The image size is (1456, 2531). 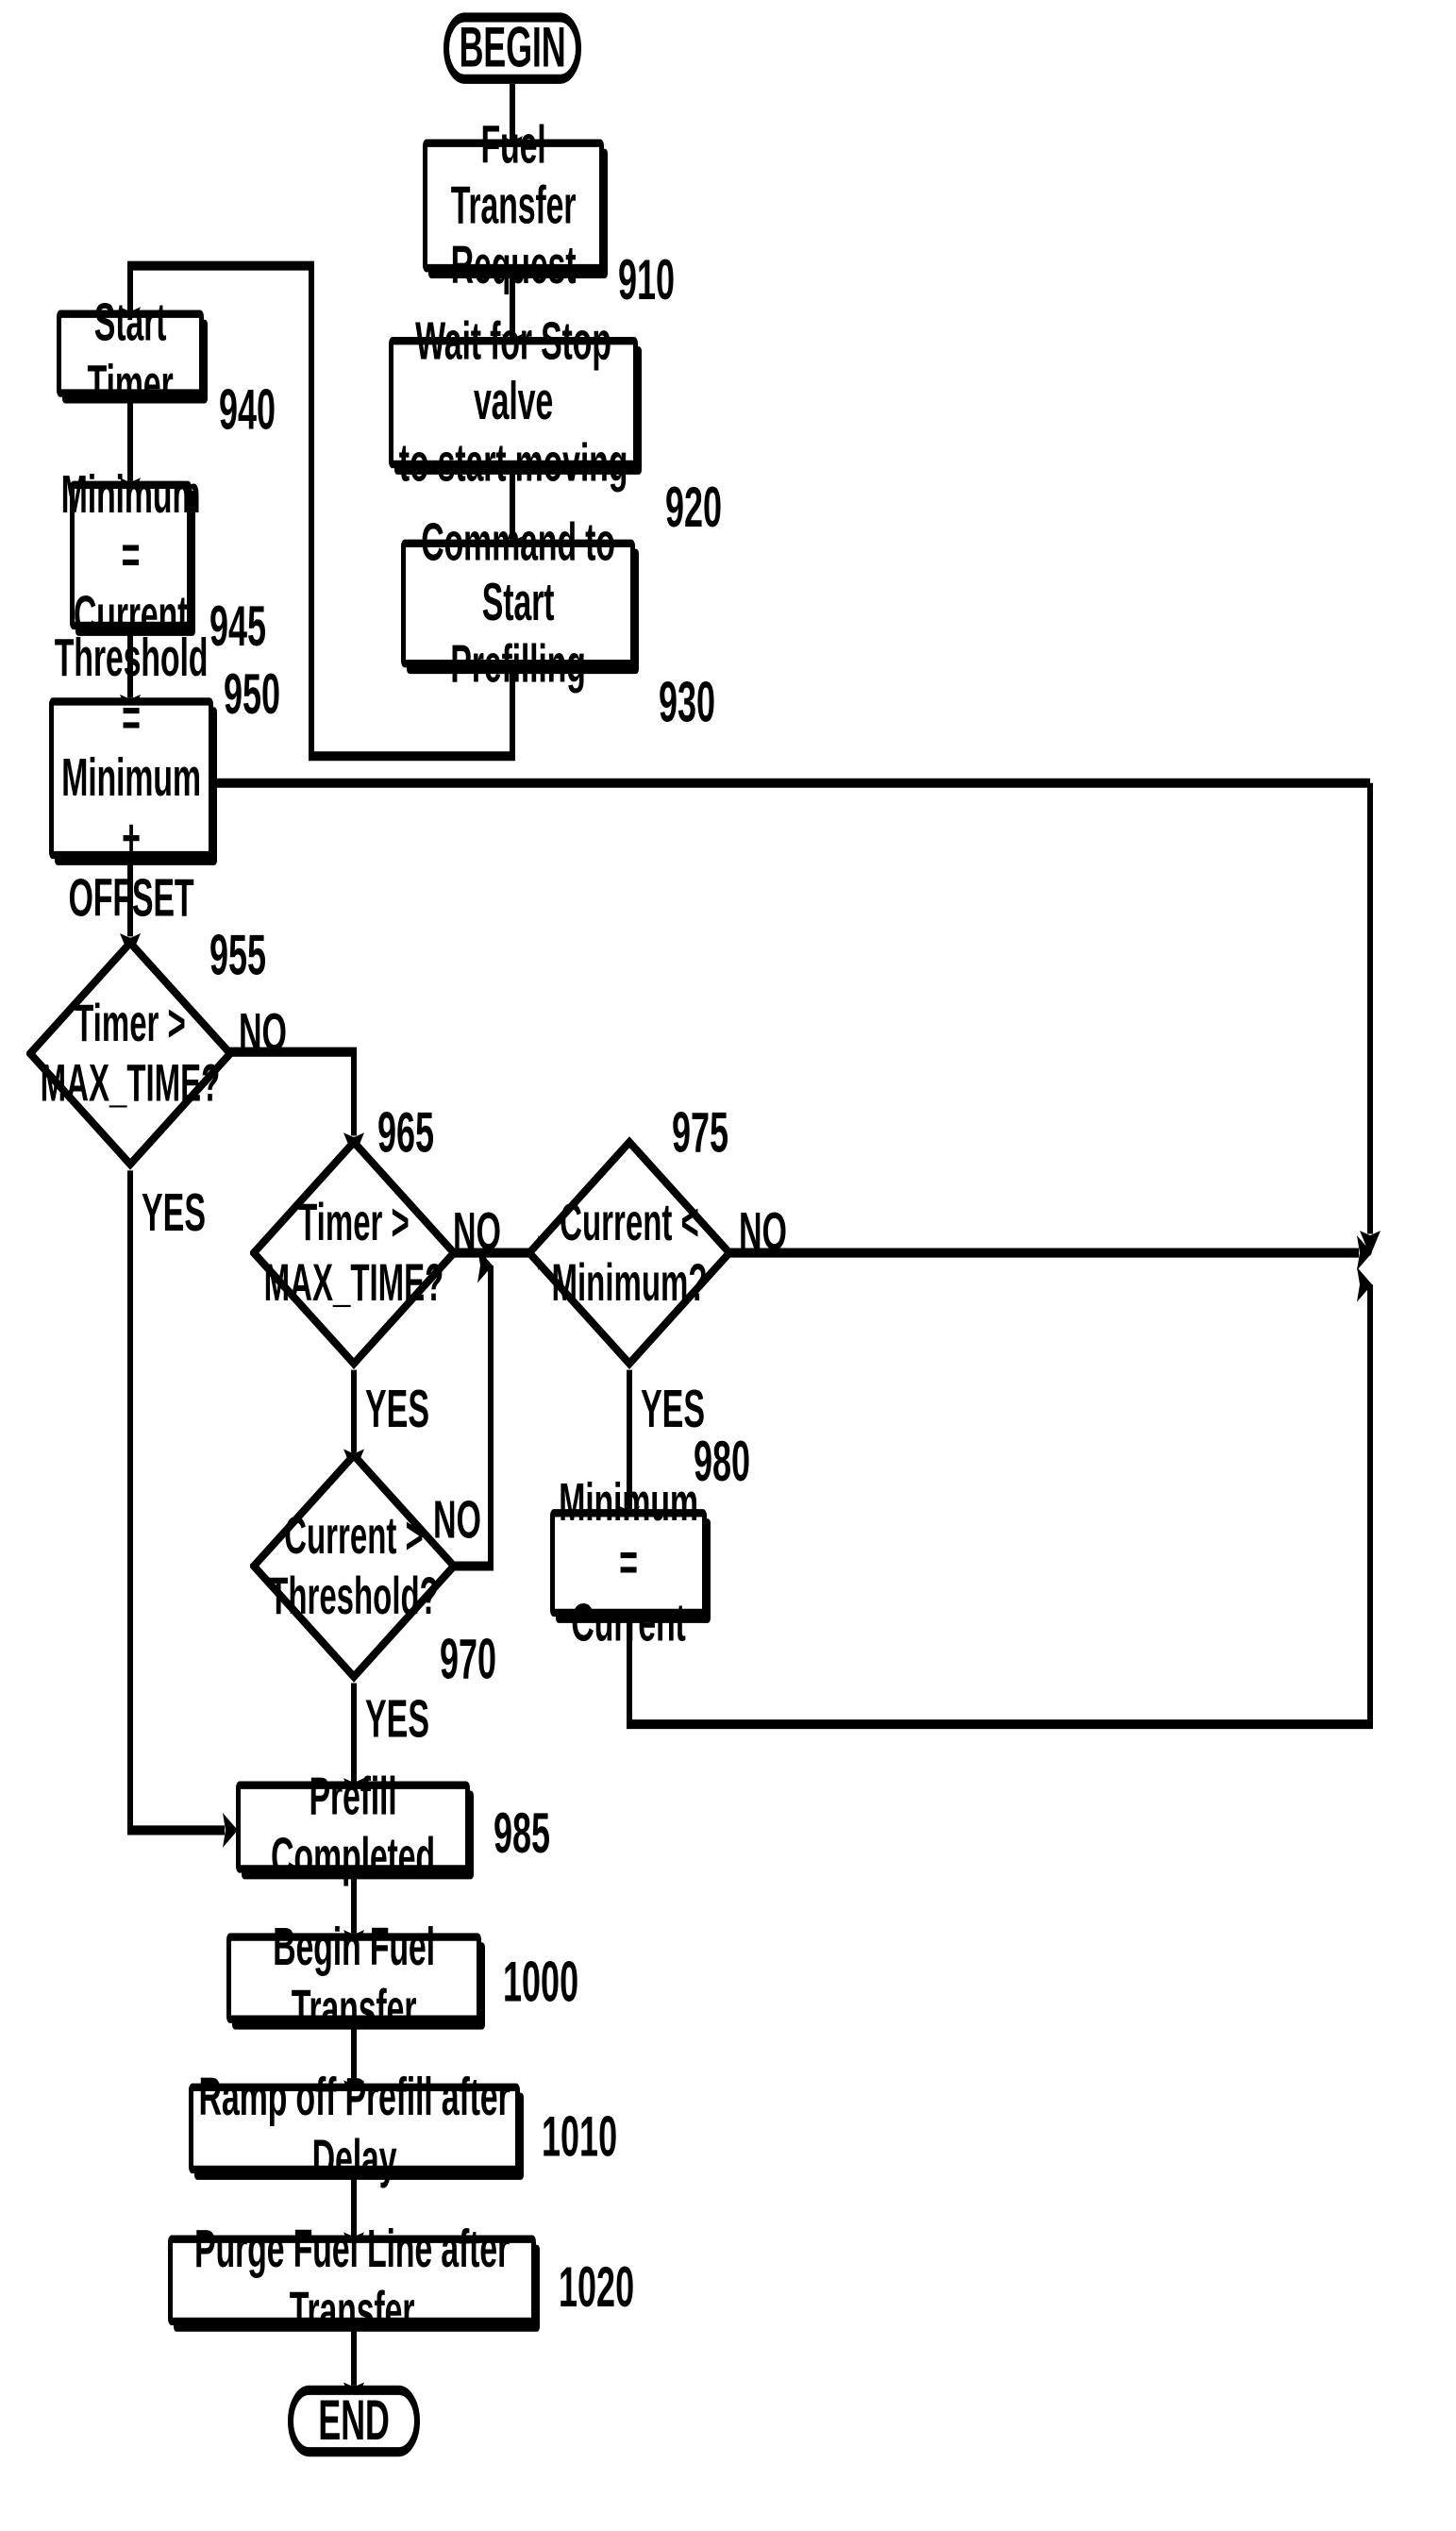 I want to click on decision-current-lt-minimum-975: Current < Minimum?, so click(x=629, y=1253).